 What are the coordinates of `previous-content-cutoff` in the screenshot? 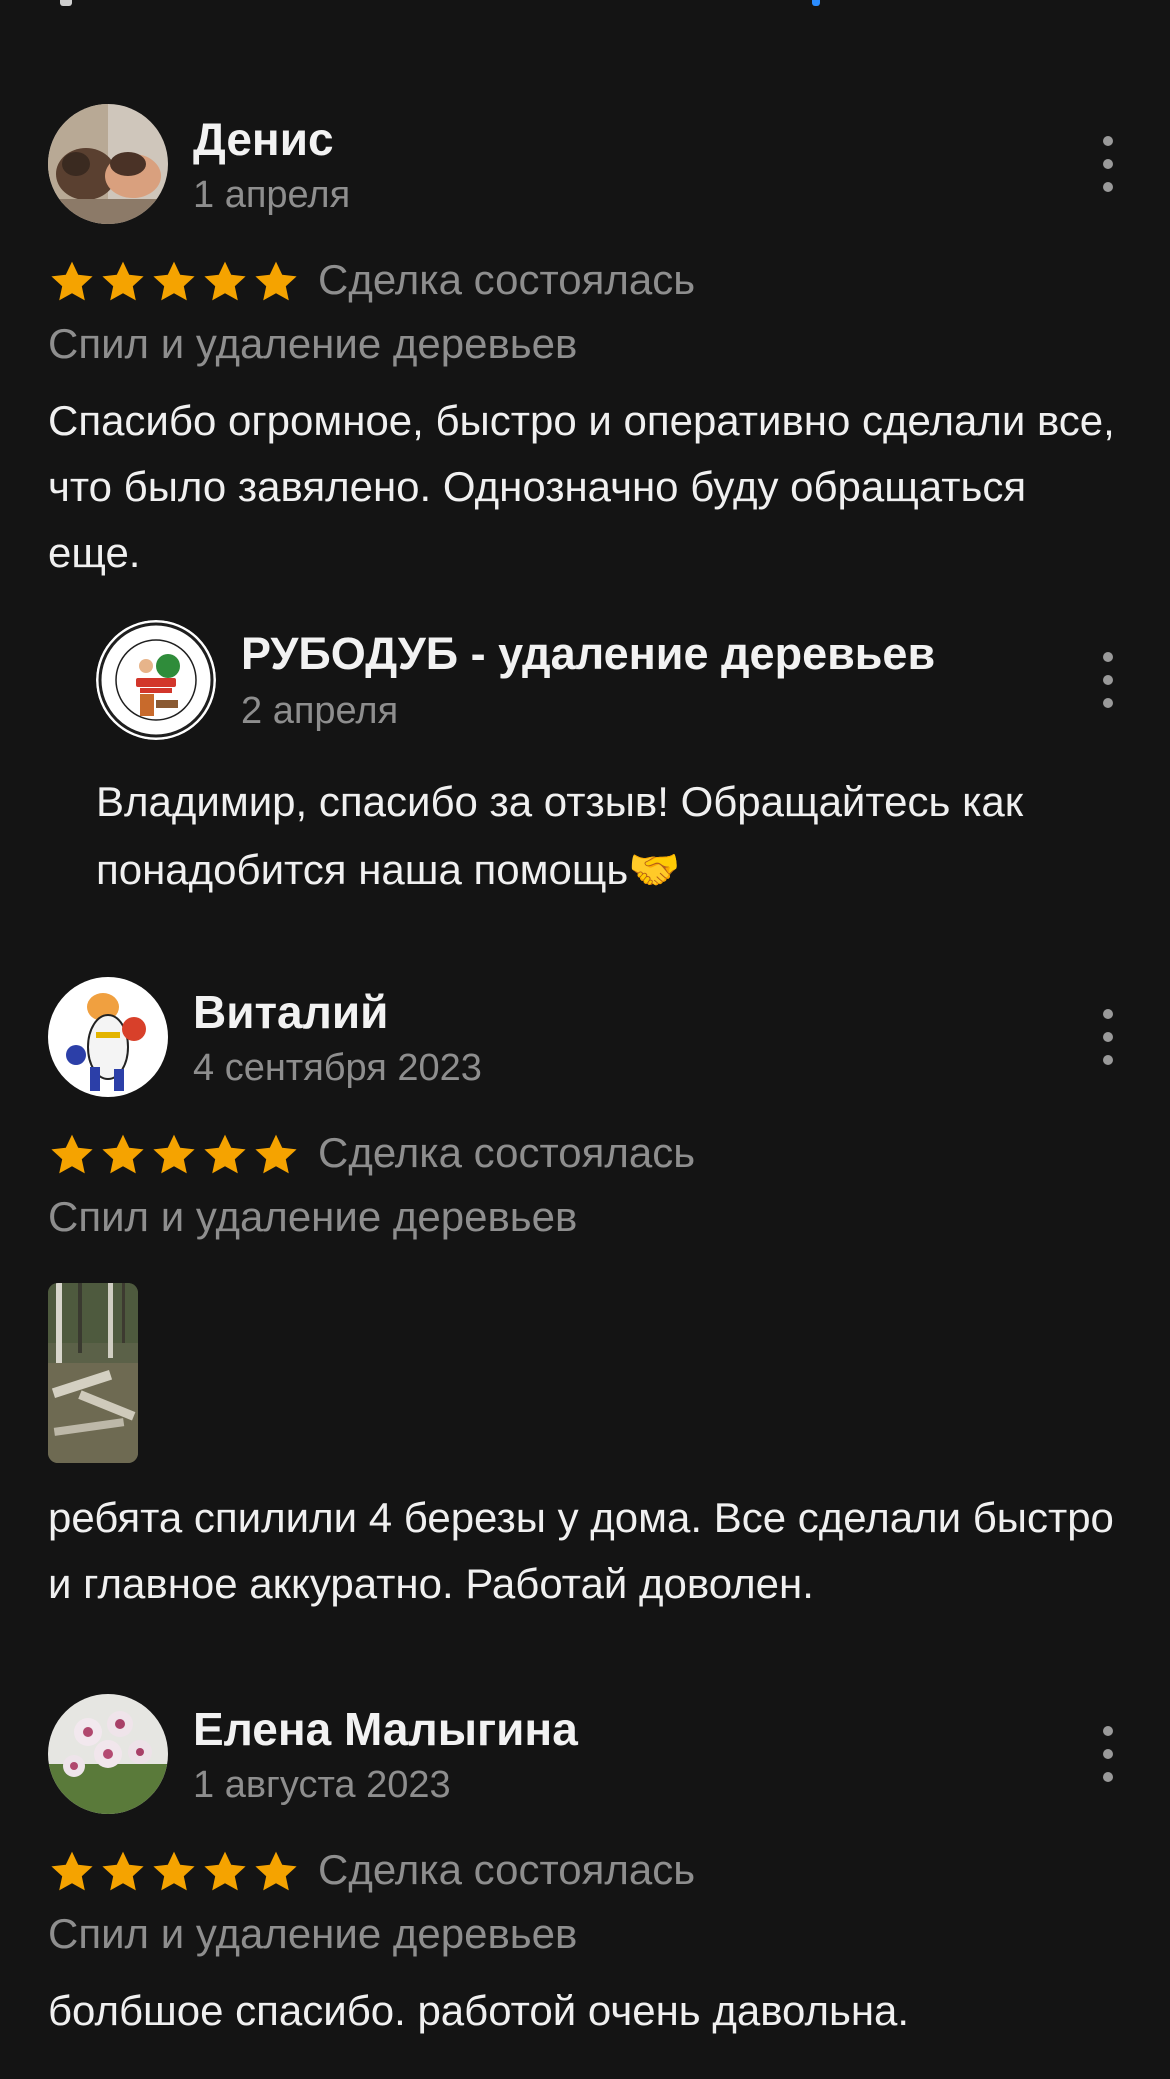 It's located at (585, 5).